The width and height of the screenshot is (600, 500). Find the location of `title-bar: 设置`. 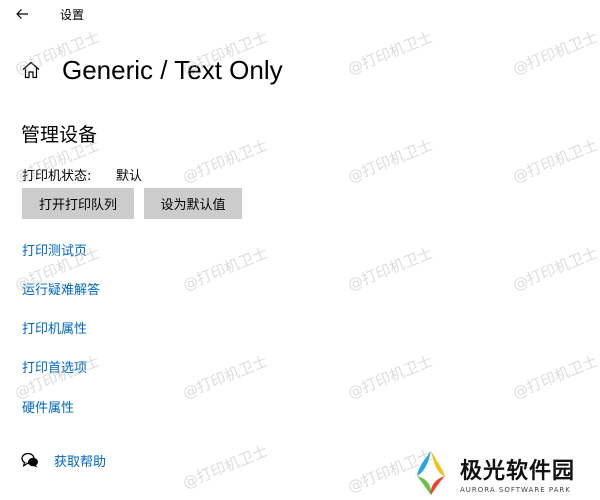

title-bar: 设置 is located at coordinates (300, 14).